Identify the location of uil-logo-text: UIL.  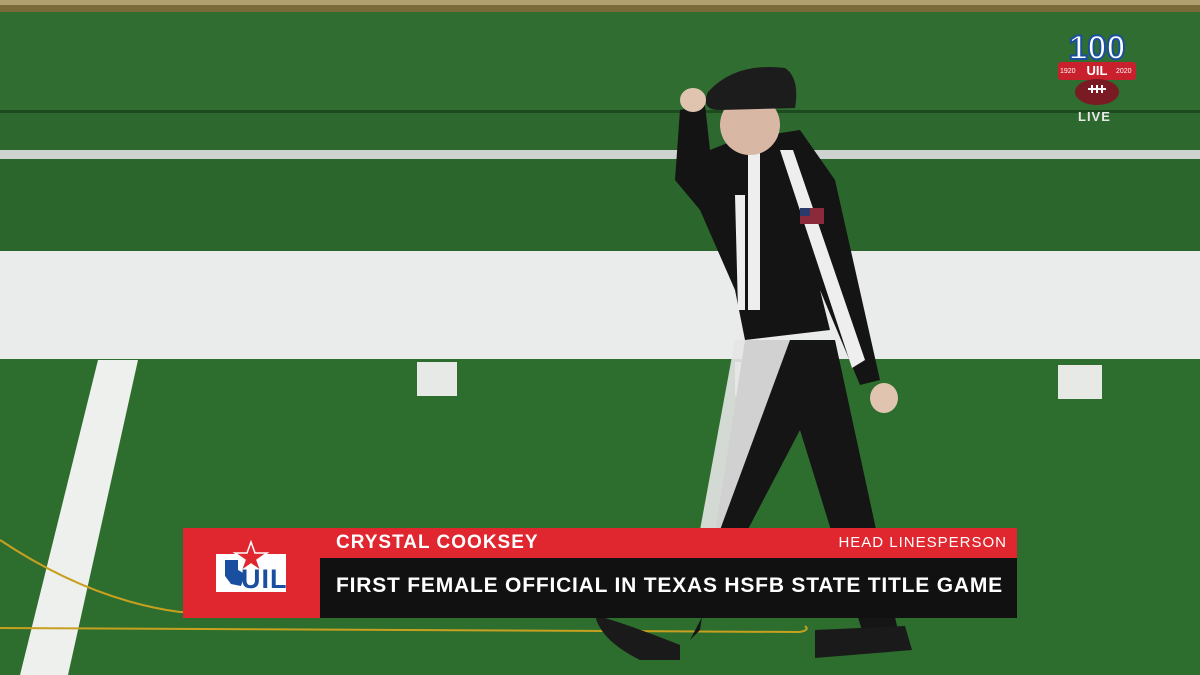
(264, 579).